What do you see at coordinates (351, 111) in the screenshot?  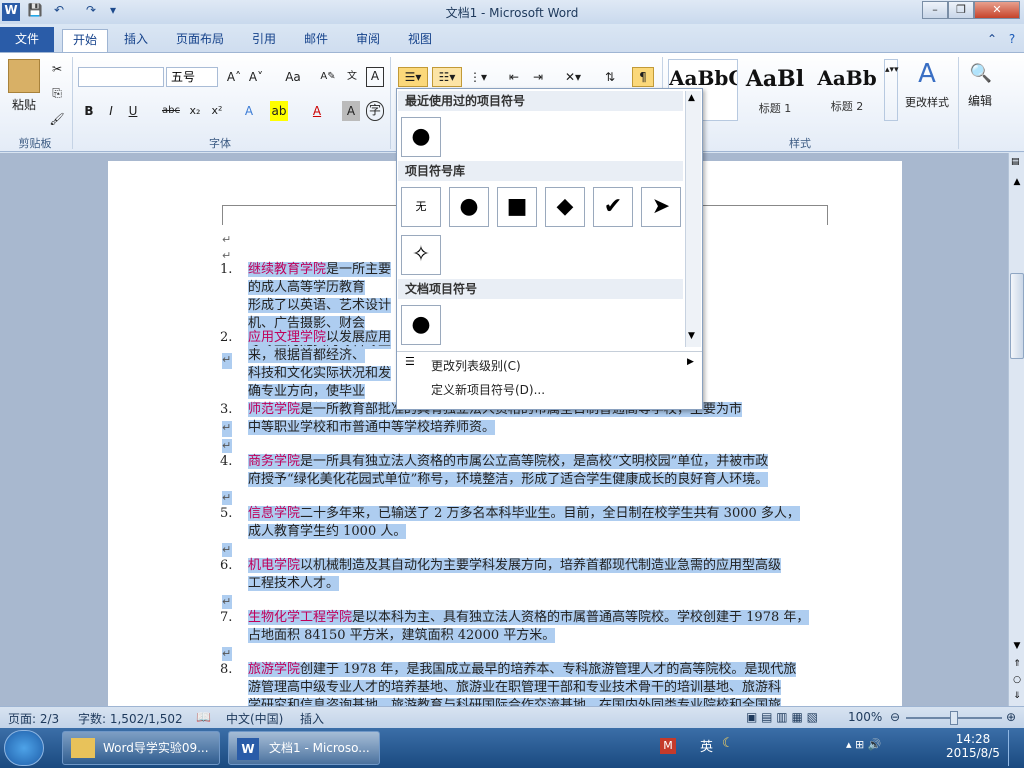 I see `char-shading-icon: A` at bounding box center [351, 111].